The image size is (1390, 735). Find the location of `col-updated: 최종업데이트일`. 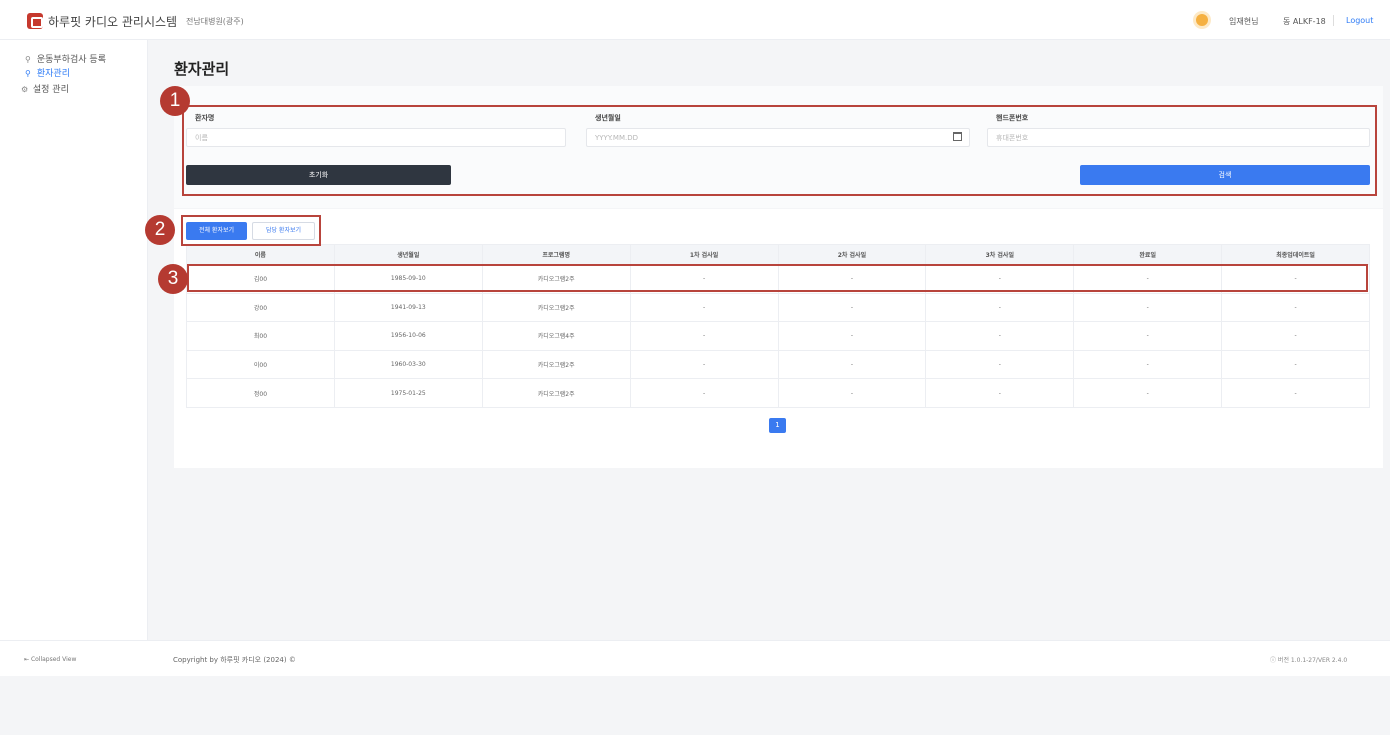

col-updated: 최종업데이트일 is located at coordinates (1295, 254).